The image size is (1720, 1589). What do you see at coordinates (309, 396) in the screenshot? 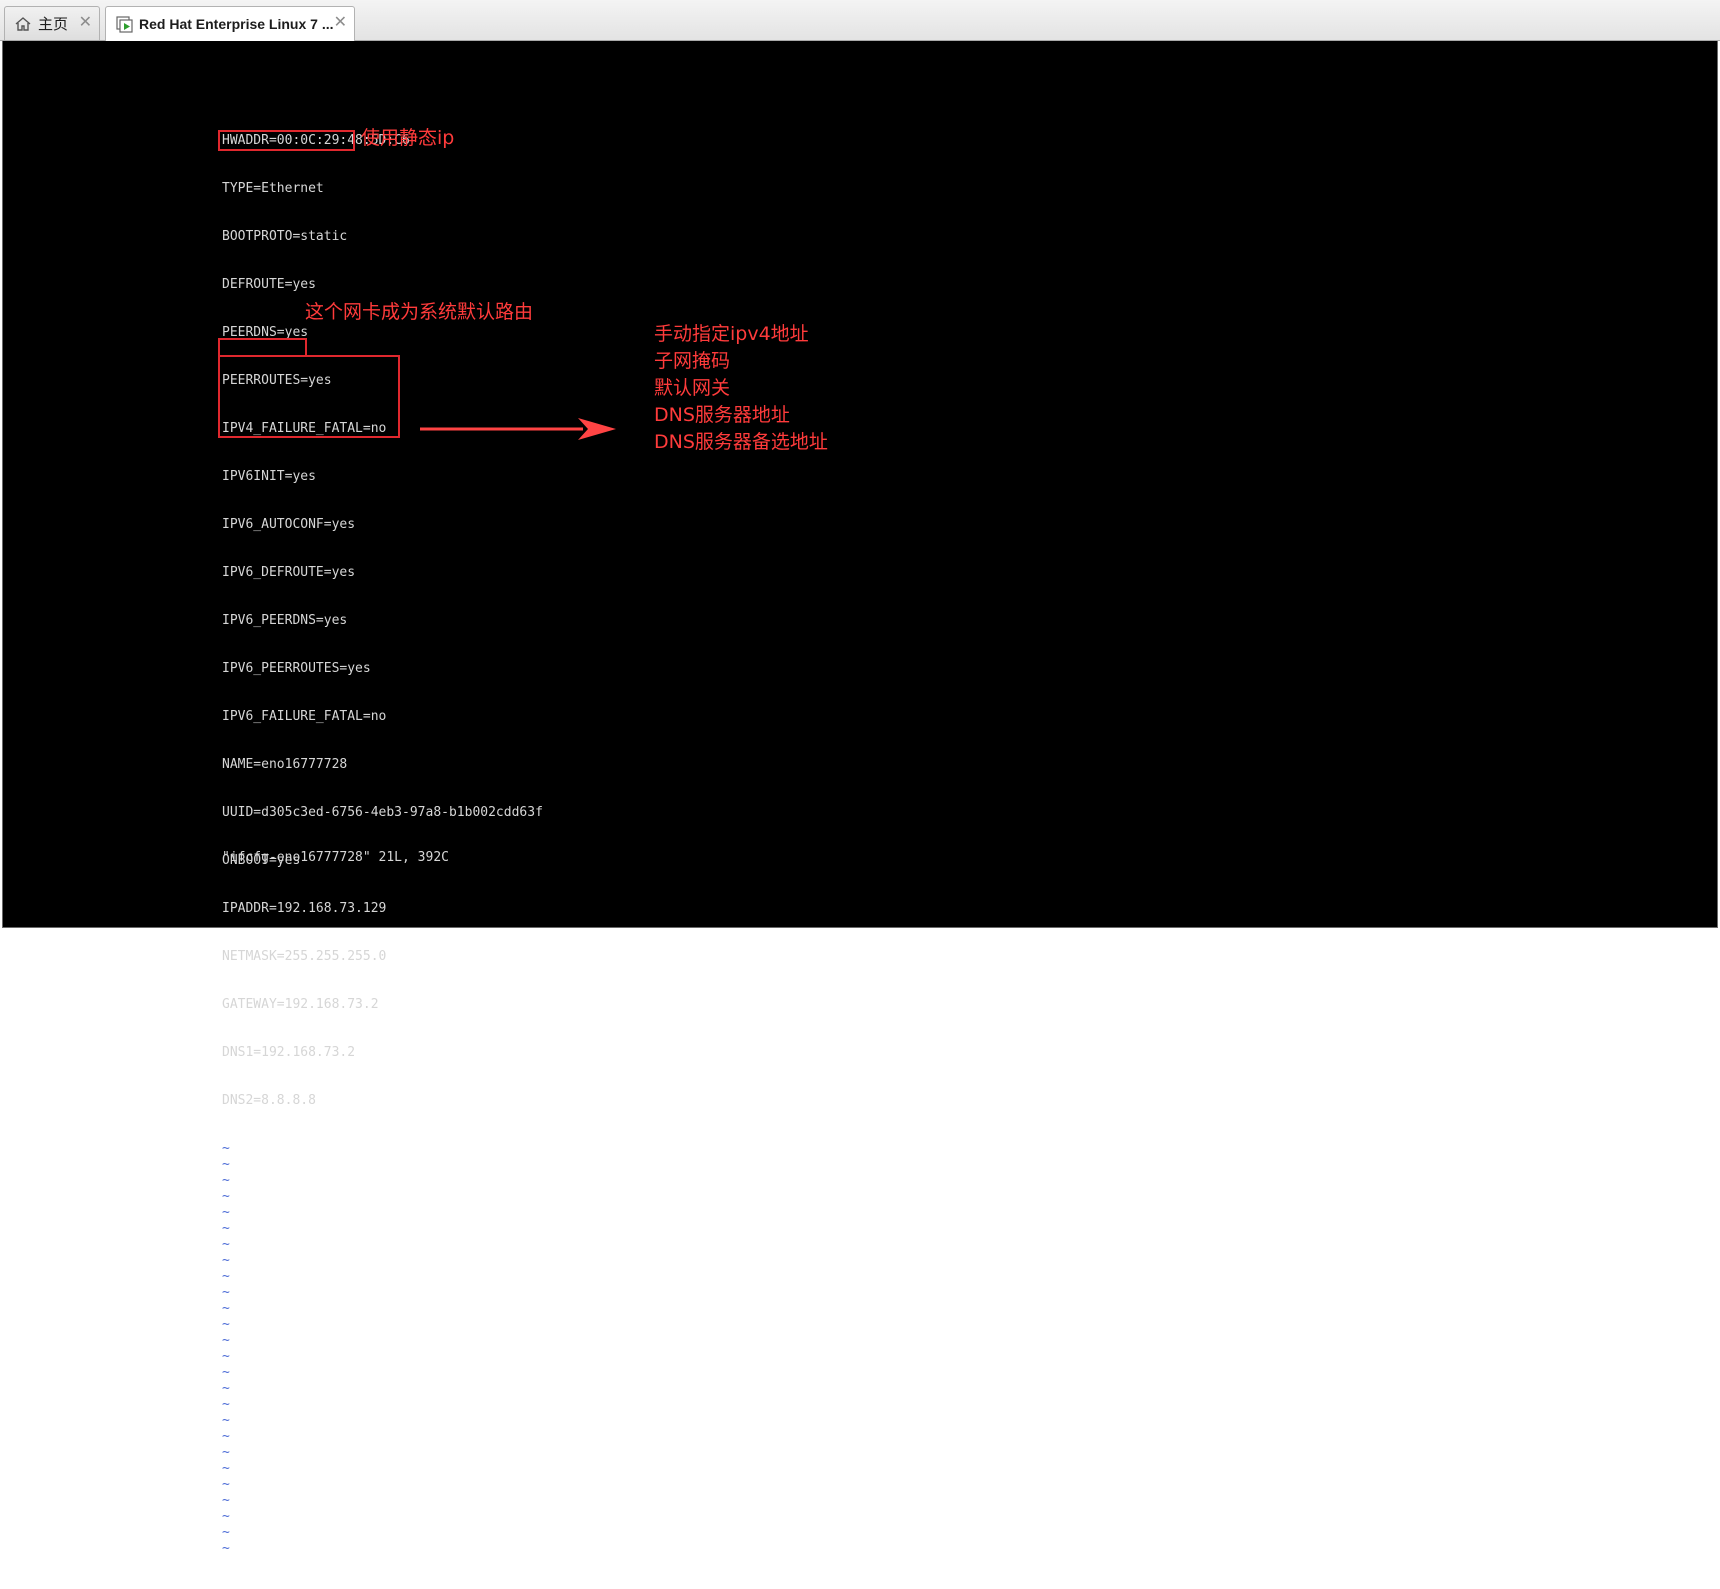
I see `ip-settings-highlight-box` at bounding box center [309, 396].